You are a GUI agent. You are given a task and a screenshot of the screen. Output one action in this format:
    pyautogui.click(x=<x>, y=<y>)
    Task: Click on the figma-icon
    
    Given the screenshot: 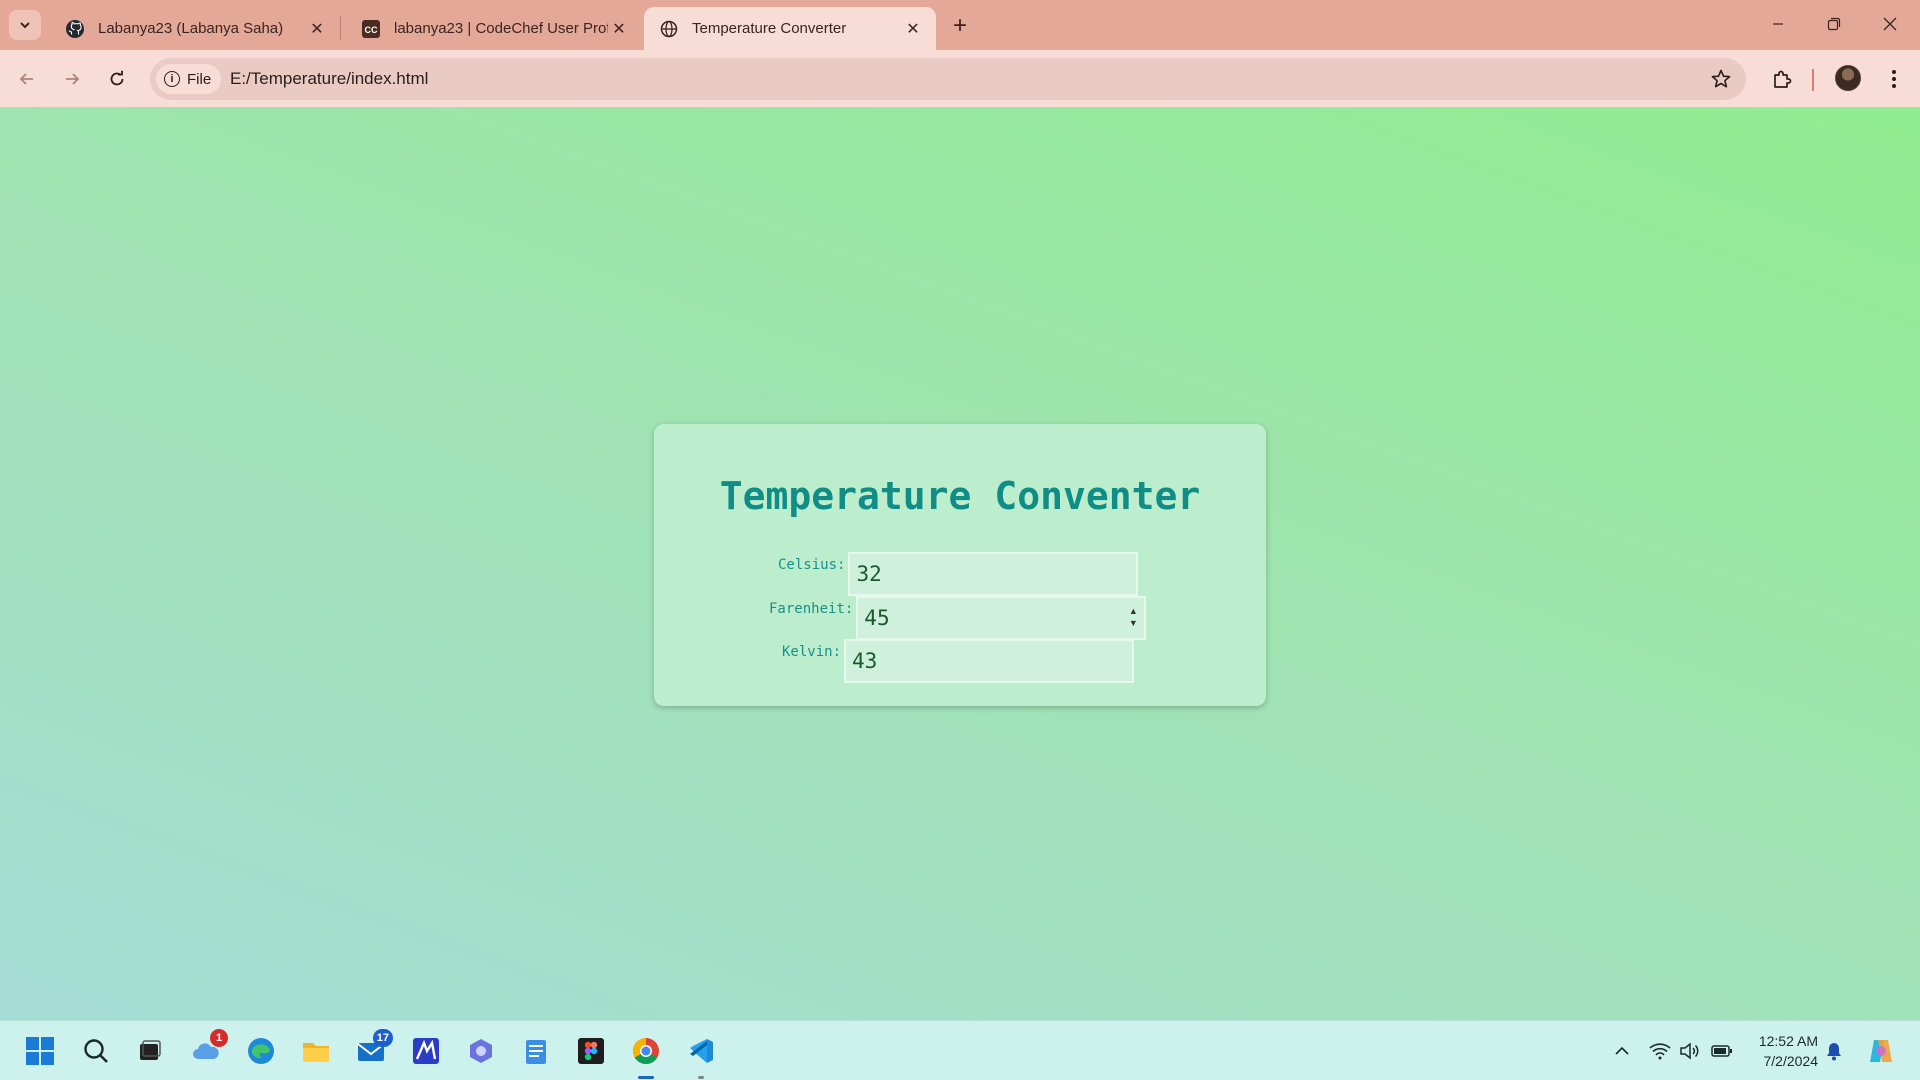 What is the action you would take?
    pyautogui.click(x=591, y=1051)
    